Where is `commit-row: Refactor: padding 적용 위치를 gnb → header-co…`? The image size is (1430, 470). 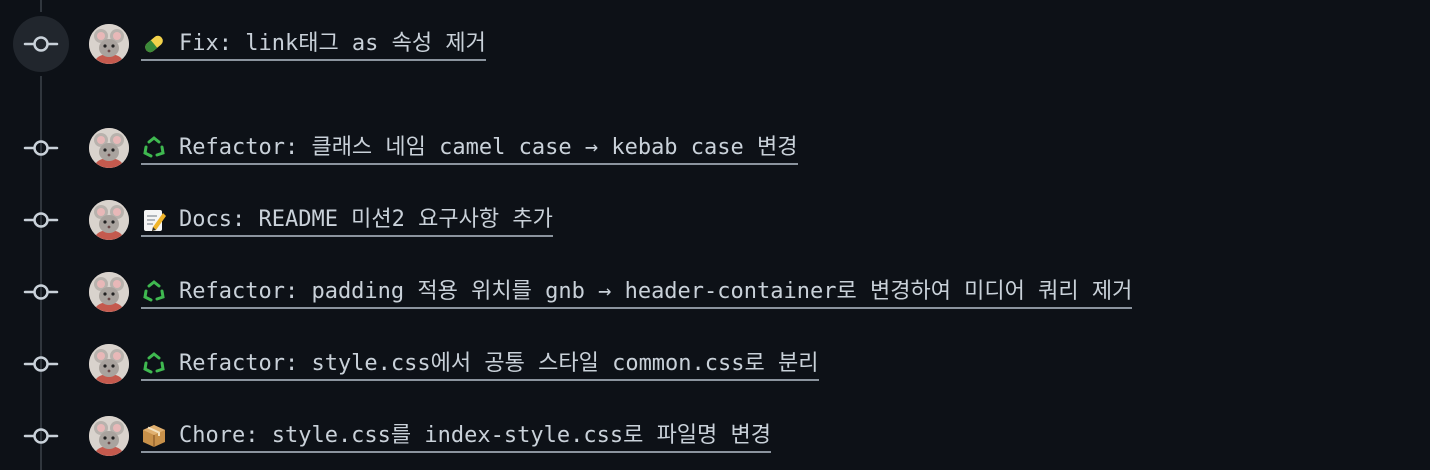 commit-row: Refactor: padding 적용 위치를 gnb → header-co… is located at coordinates (715, 292).